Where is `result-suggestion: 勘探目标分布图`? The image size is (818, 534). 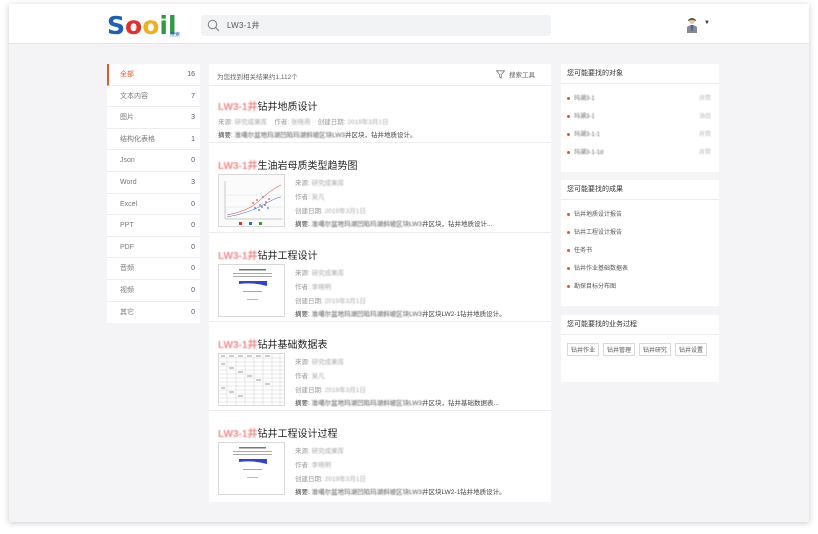 result-suggestion: 勘探目标分布图 is located at coordinates (640, 287).